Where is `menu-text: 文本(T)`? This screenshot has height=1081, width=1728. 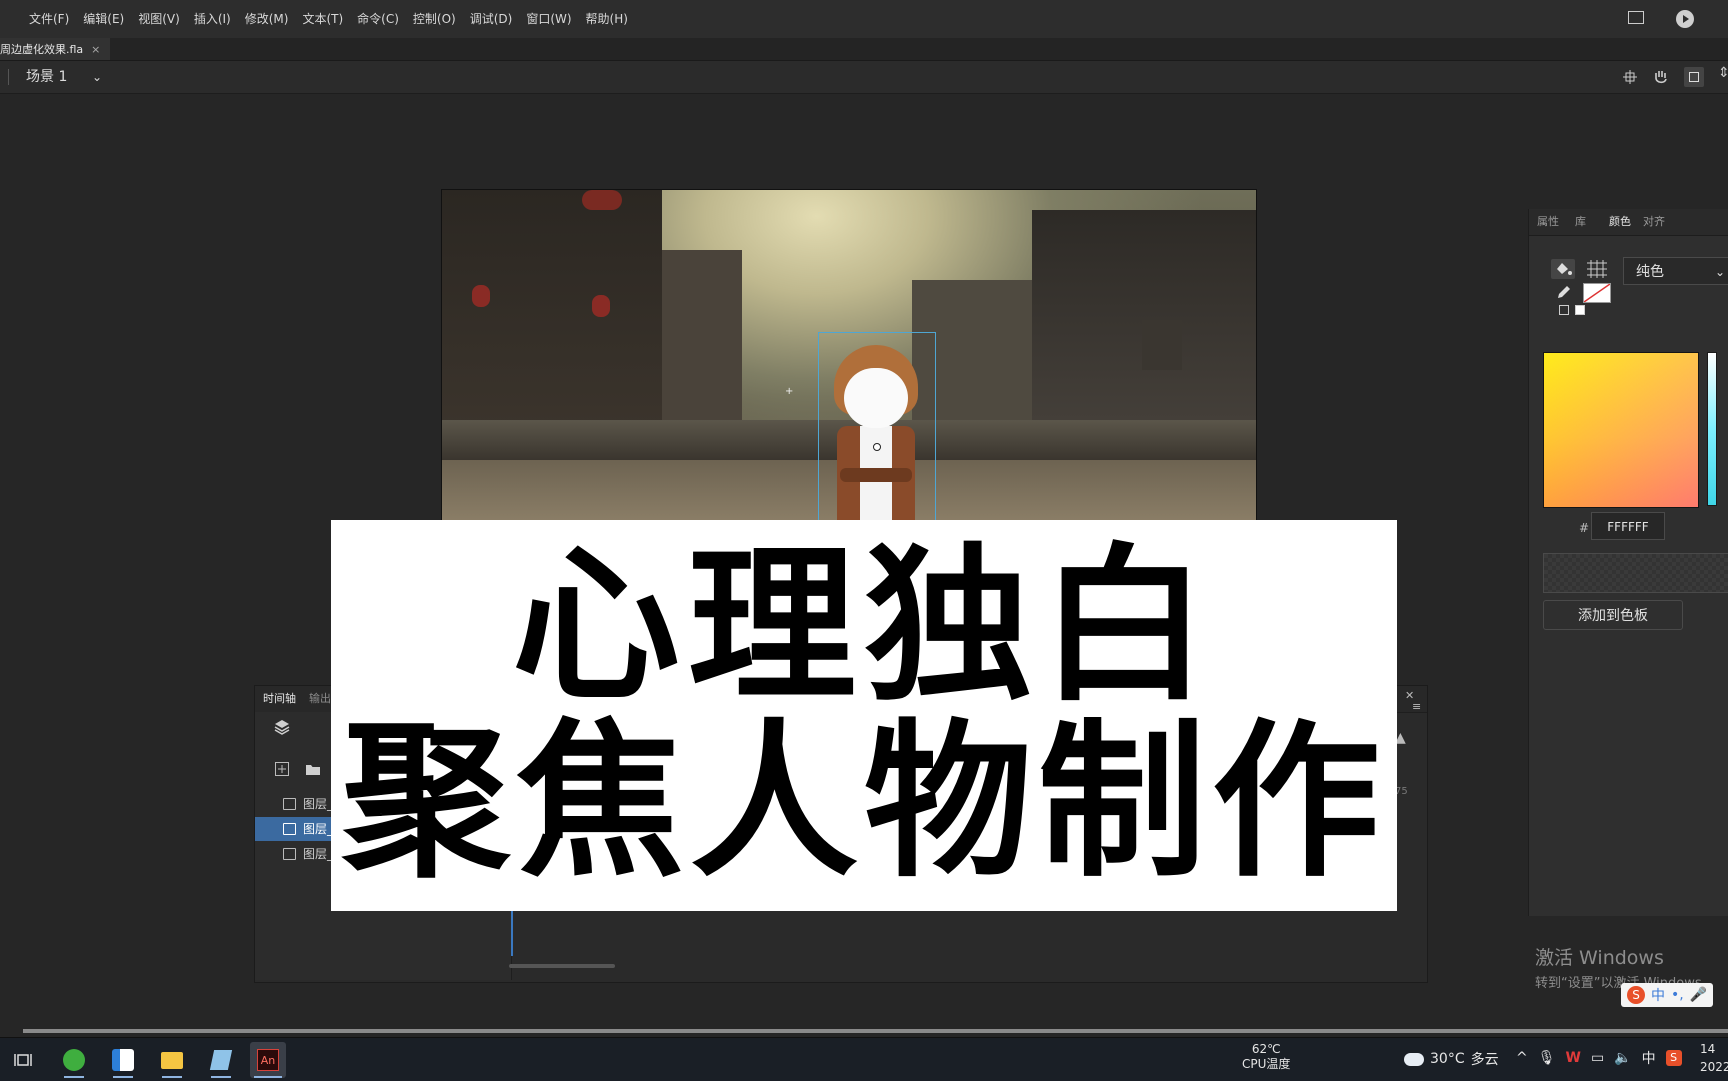 menu-text: 文本(T) is located at coordinates (322, 19).